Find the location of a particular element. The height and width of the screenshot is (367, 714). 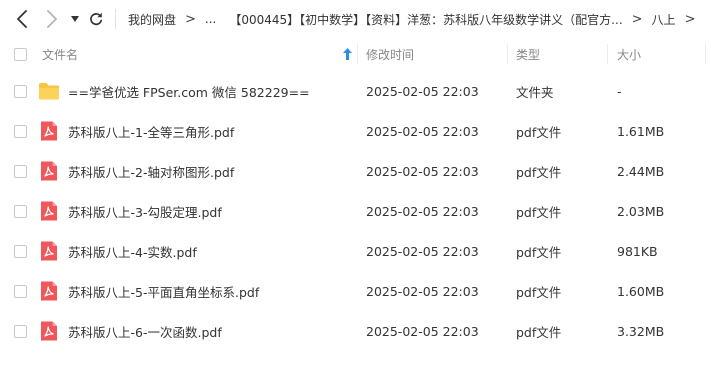

column-header-name: 文件名 is located at coordinates (60, 54).